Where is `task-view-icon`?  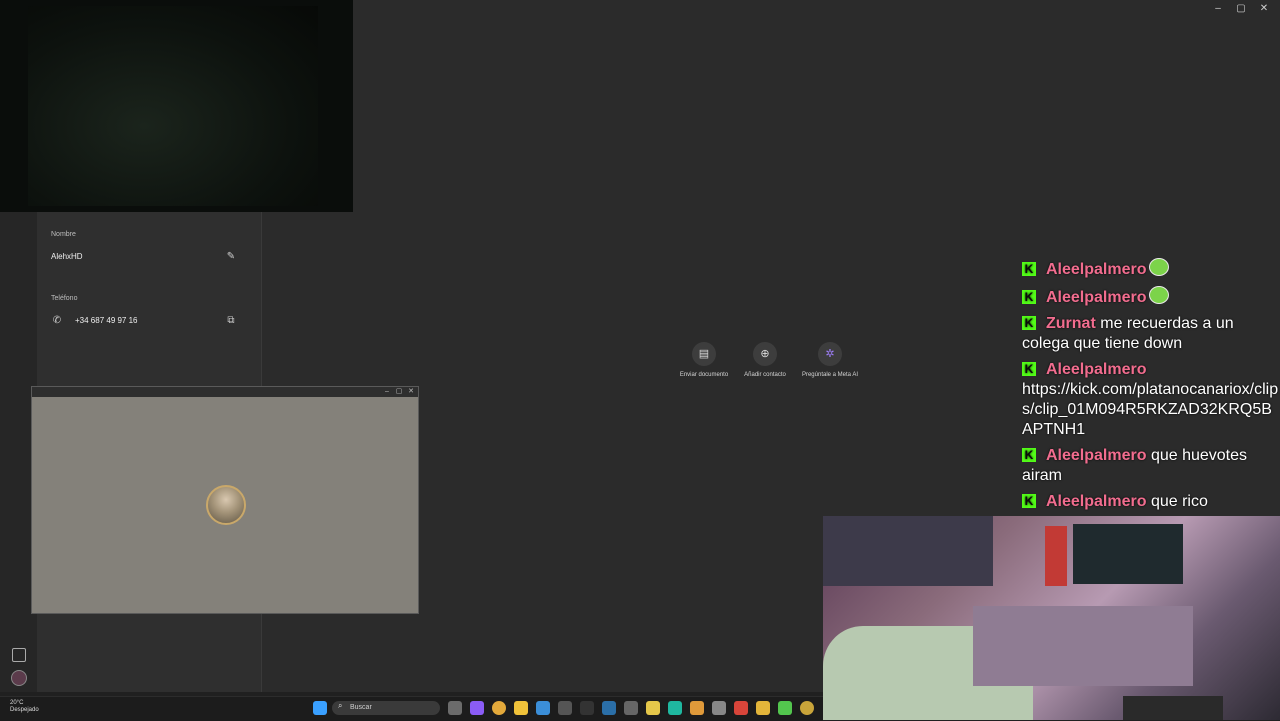 task-view-icon is located at coordinates (455, 708).